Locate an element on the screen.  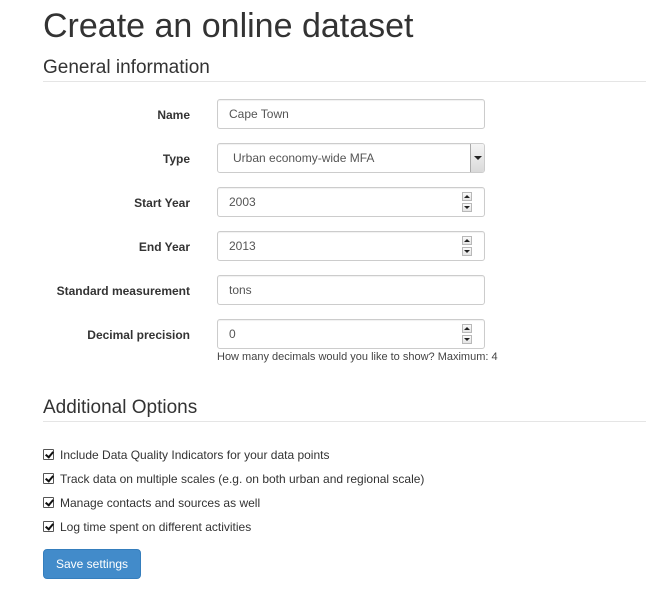
start-year-spinner is located at coordinates (467, 202).